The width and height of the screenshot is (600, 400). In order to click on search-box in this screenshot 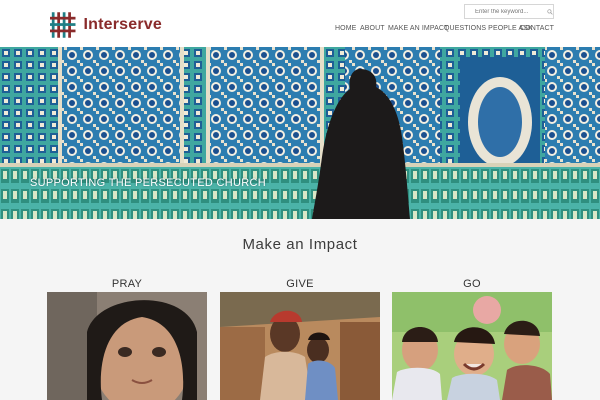, I will do `click(509, 11)`.